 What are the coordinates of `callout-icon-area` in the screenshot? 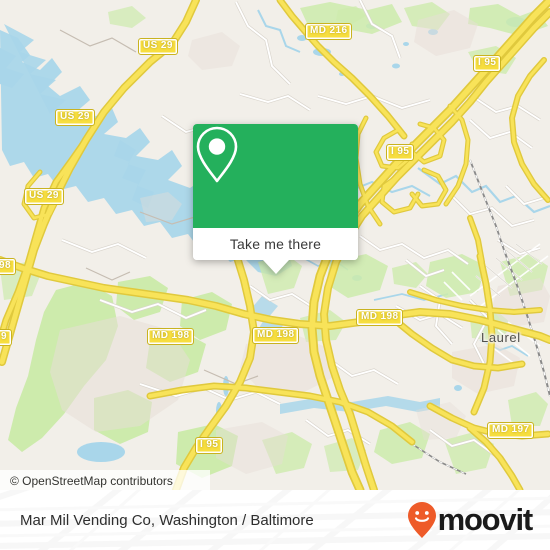 It's located at (275, 176).